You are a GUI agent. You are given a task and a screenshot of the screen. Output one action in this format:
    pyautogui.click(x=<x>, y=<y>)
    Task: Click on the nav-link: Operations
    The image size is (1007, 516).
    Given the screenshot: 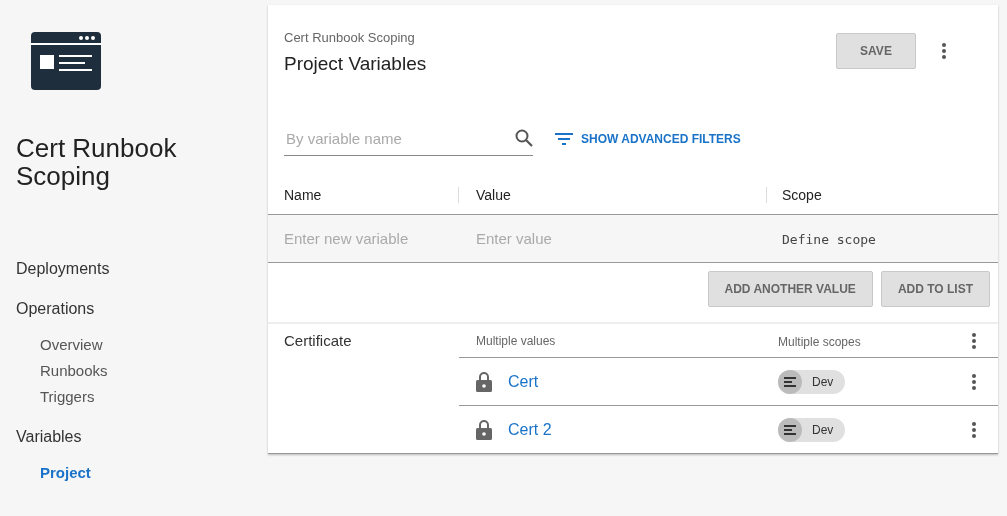 What is the action you would take?
    pyautogui.click(x=55, y=310)
    